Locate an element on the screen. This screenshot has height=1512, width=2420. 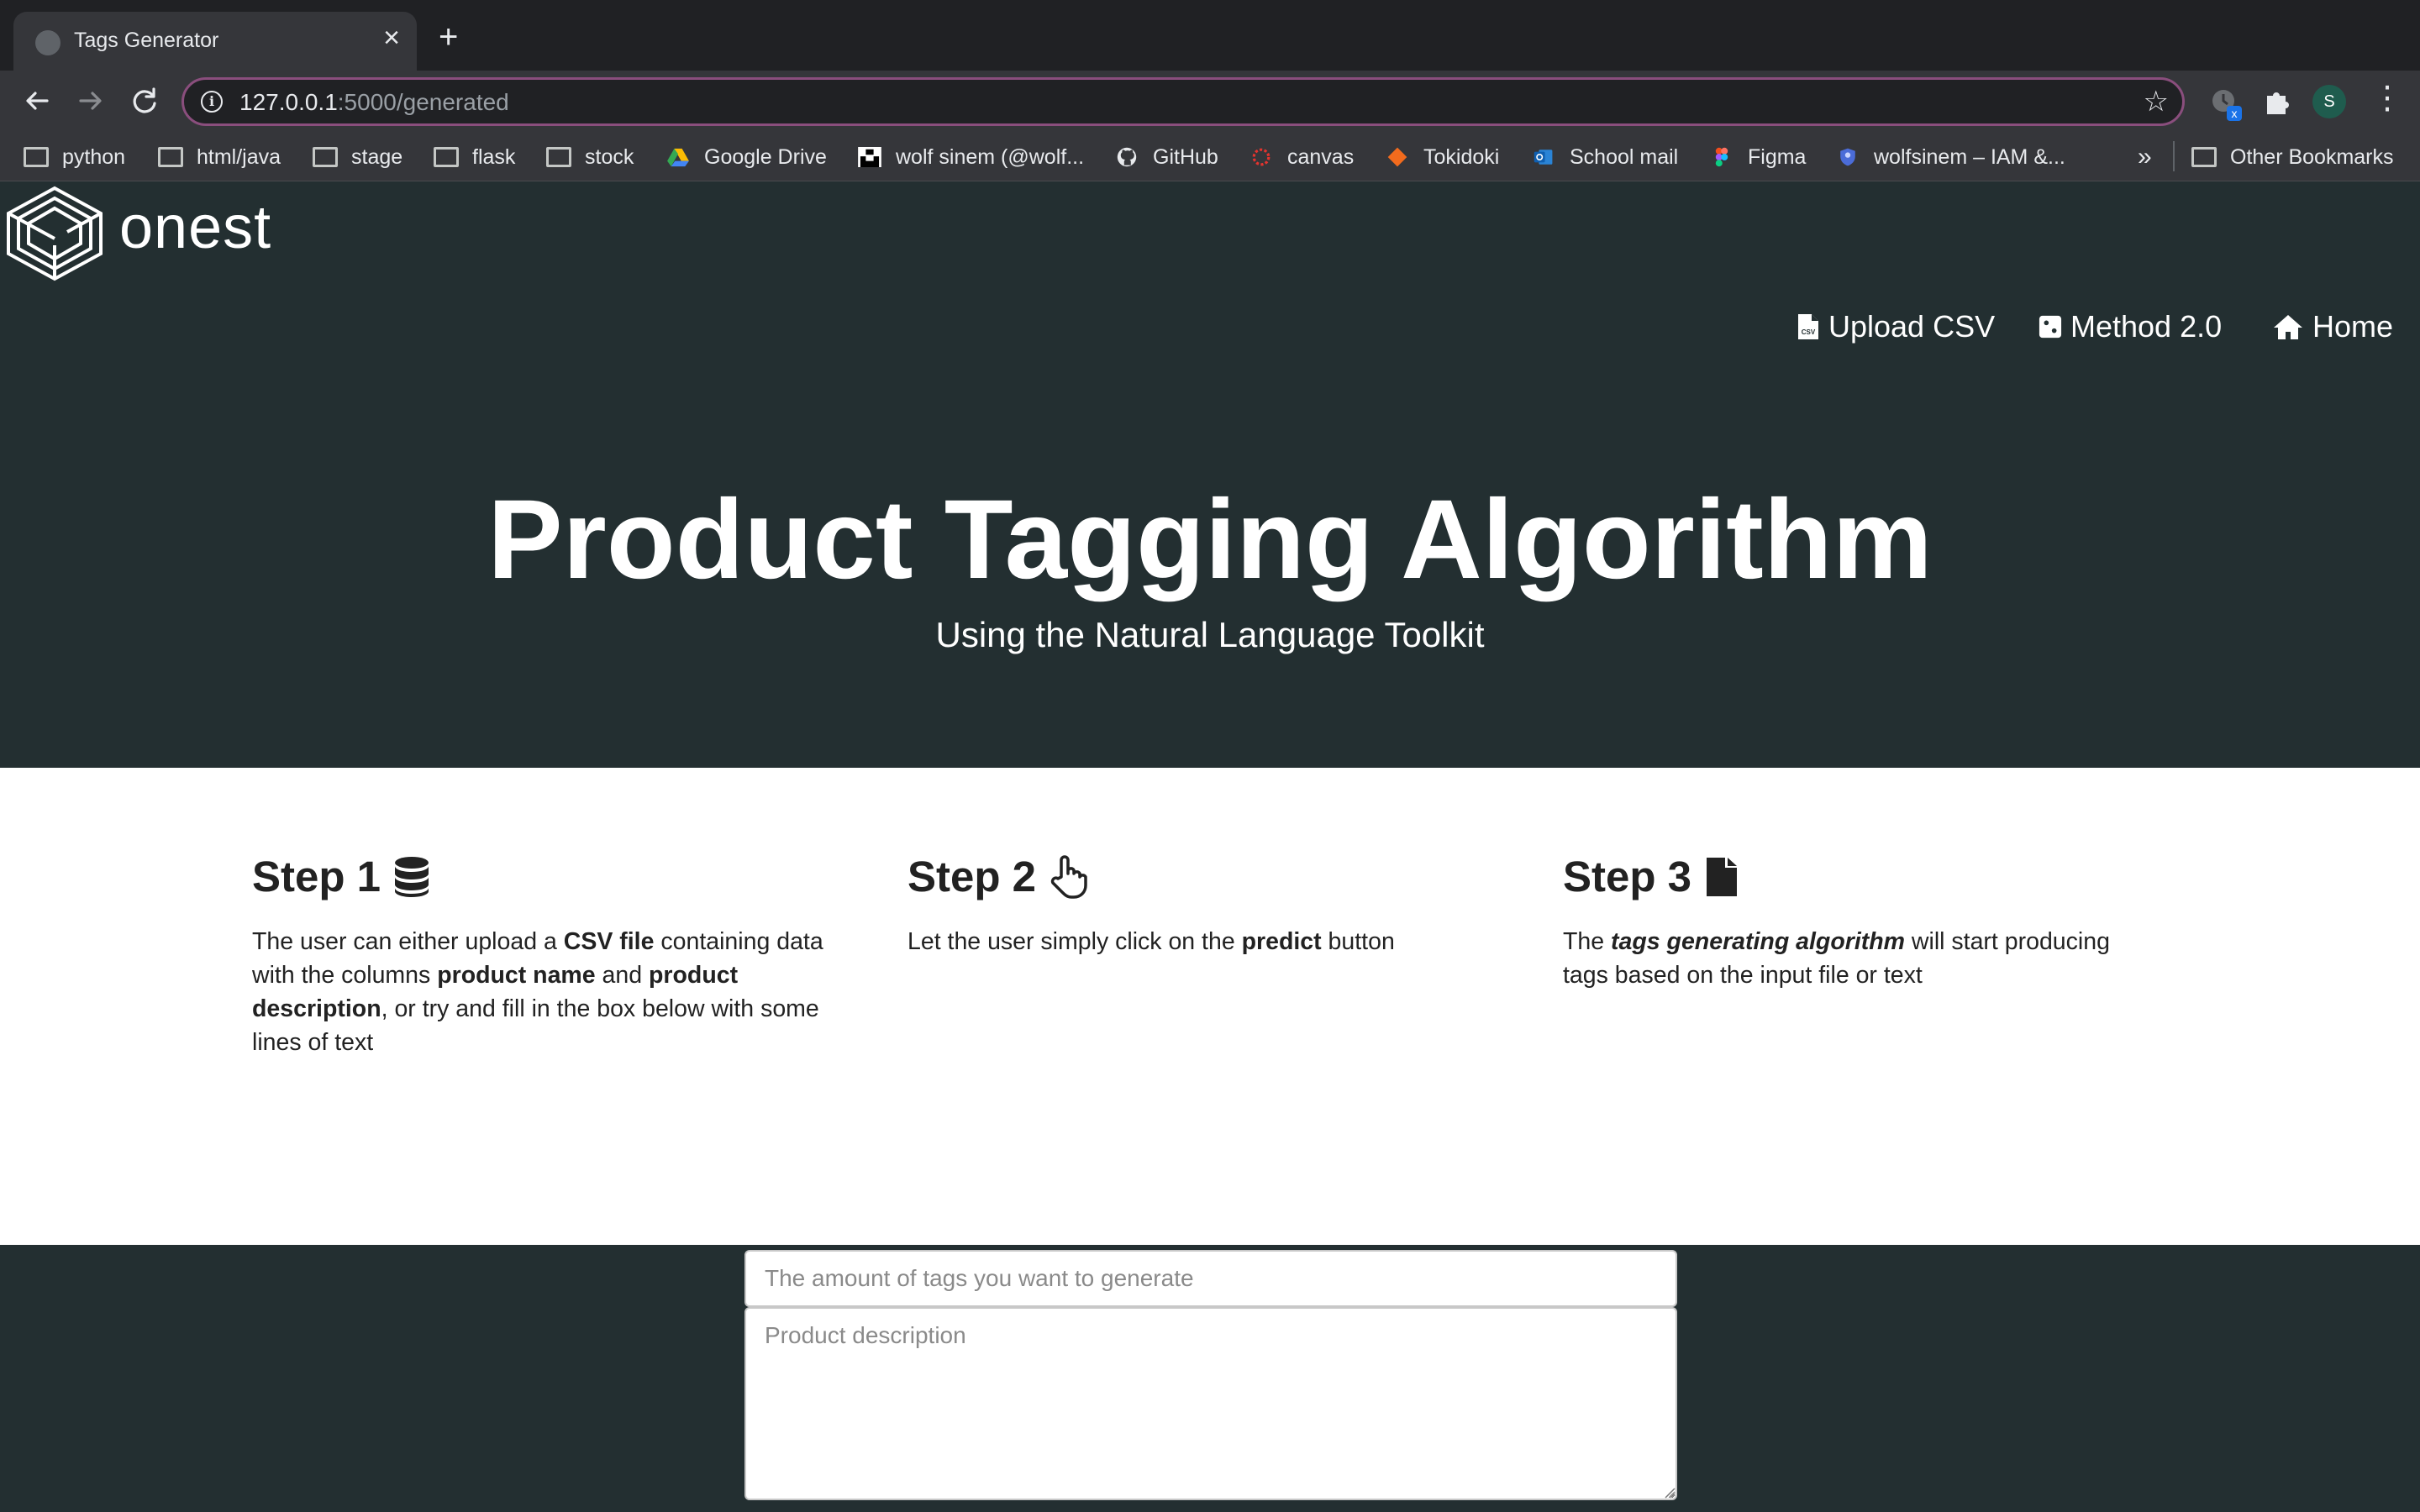
bookmark-school-mail: School mail is located at coordinates (1604, 157).